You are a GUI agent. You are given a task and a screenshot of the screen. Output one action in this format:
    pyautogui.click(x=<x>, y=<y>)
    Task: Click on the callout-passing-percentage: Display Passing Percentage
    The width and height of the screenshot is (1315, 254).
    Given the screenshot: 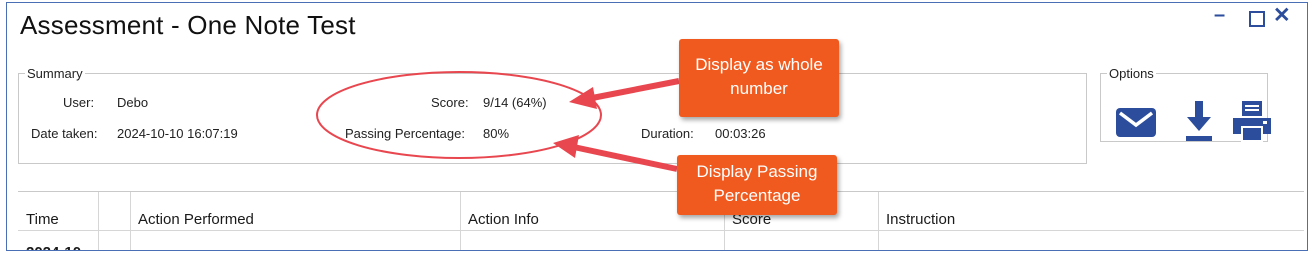 What is the action you would take?
    pyautogui.click(x=757, y=185)
    